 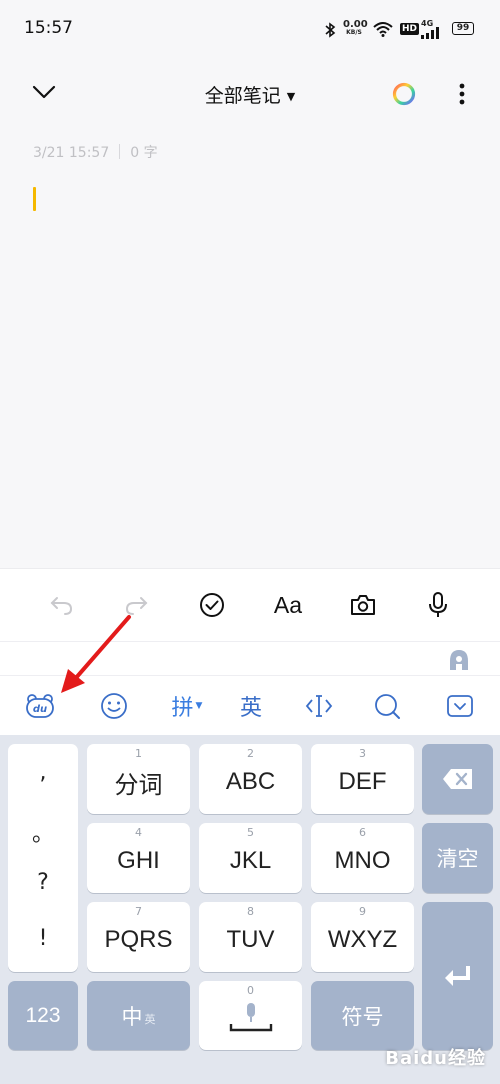 What do you see at coordinates (355, 27) in the screenshot?
I see `net-speed: 0.00 KB/S` at bounding box center [355, 27].